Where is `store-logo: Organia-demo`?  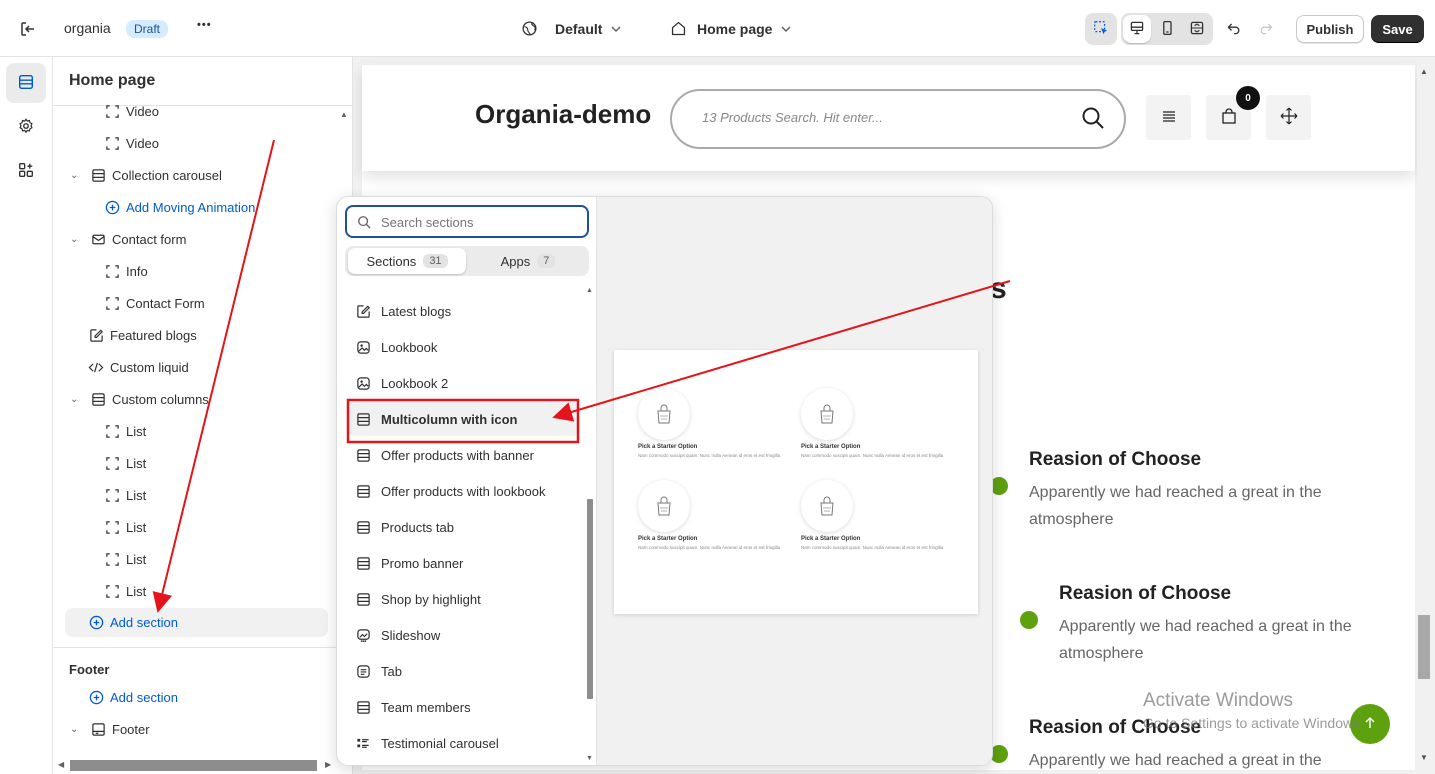 store-logo: Organia-demo is located at coordinates (563, 114).